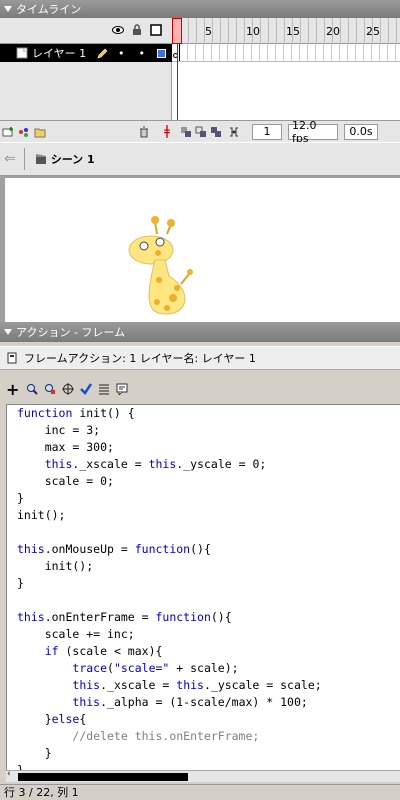 The height and width of the screenshot is (800, 400). Describe the element at coordinates (156, 30) in the screenshot. I see `outline-icon` at that location.